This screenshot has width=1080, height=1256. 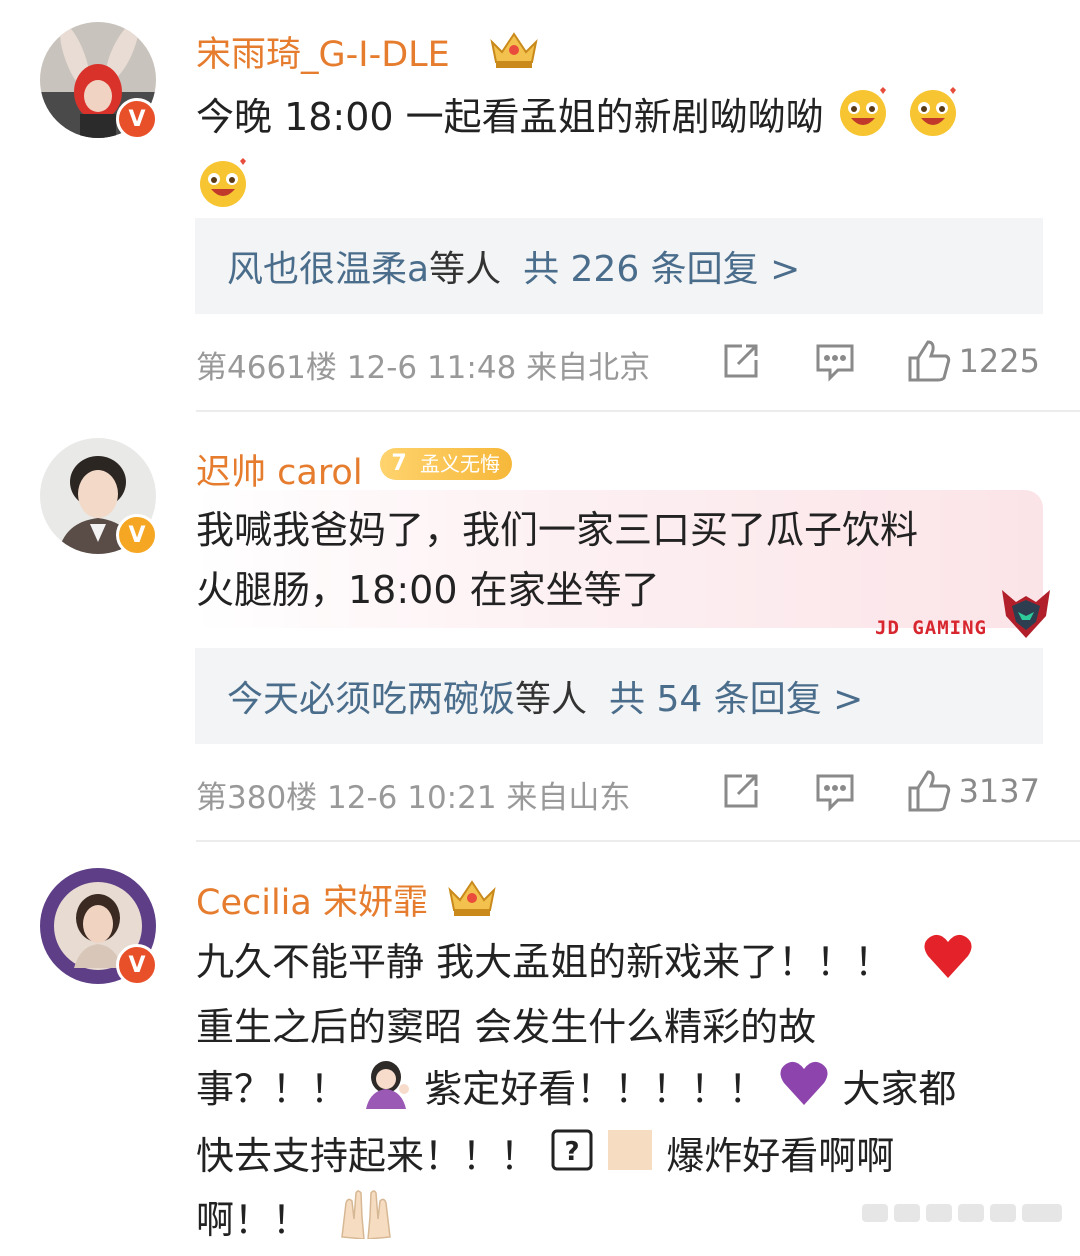 I want to click on reply-count-link: 共 54 条回复 >, so click(x=736, y=699).